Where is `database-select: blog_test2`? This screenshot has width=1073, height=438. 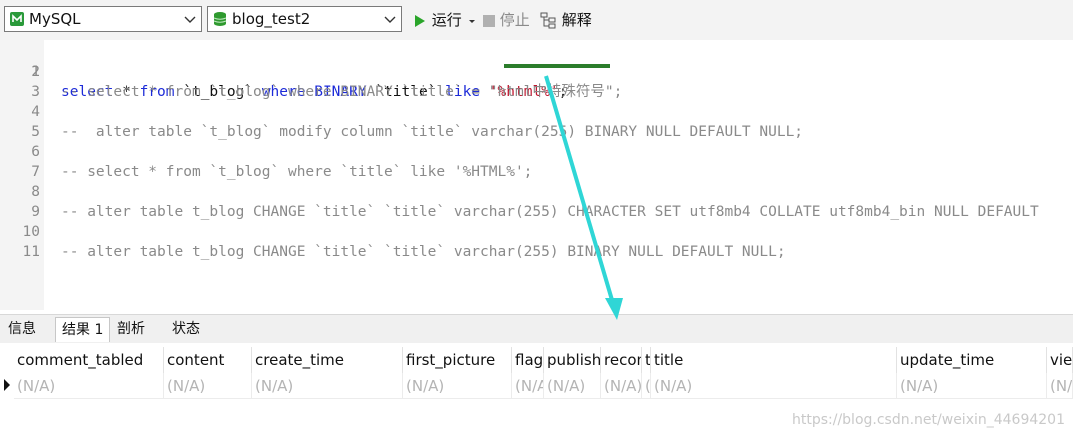
database-select: blog_test2 is located at coordinates (304, 19).